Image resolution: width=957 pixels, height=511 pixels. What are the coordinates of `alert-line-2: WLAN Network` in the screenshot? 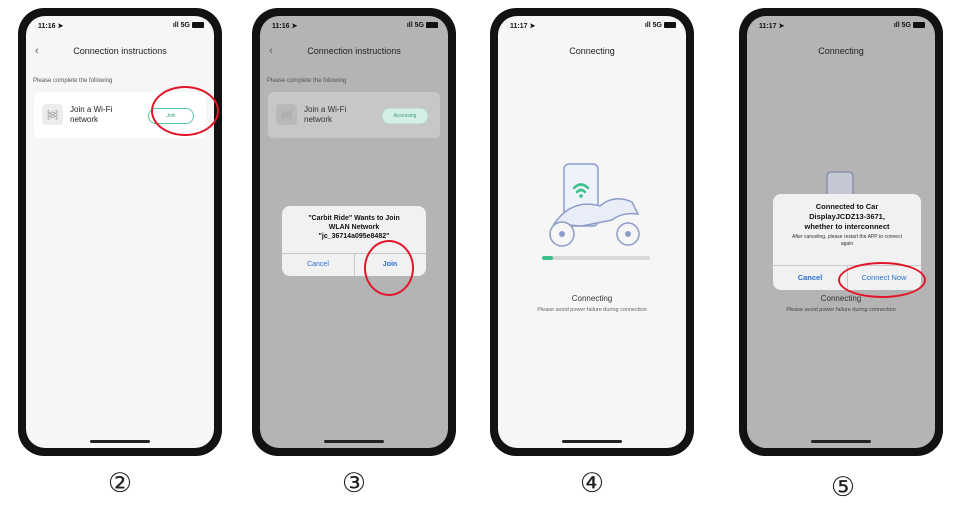 It's located at (354, 227).